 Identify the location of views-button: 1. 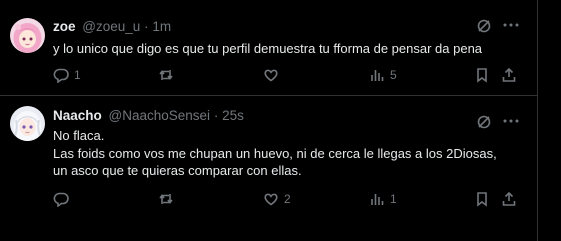
(383, 199).